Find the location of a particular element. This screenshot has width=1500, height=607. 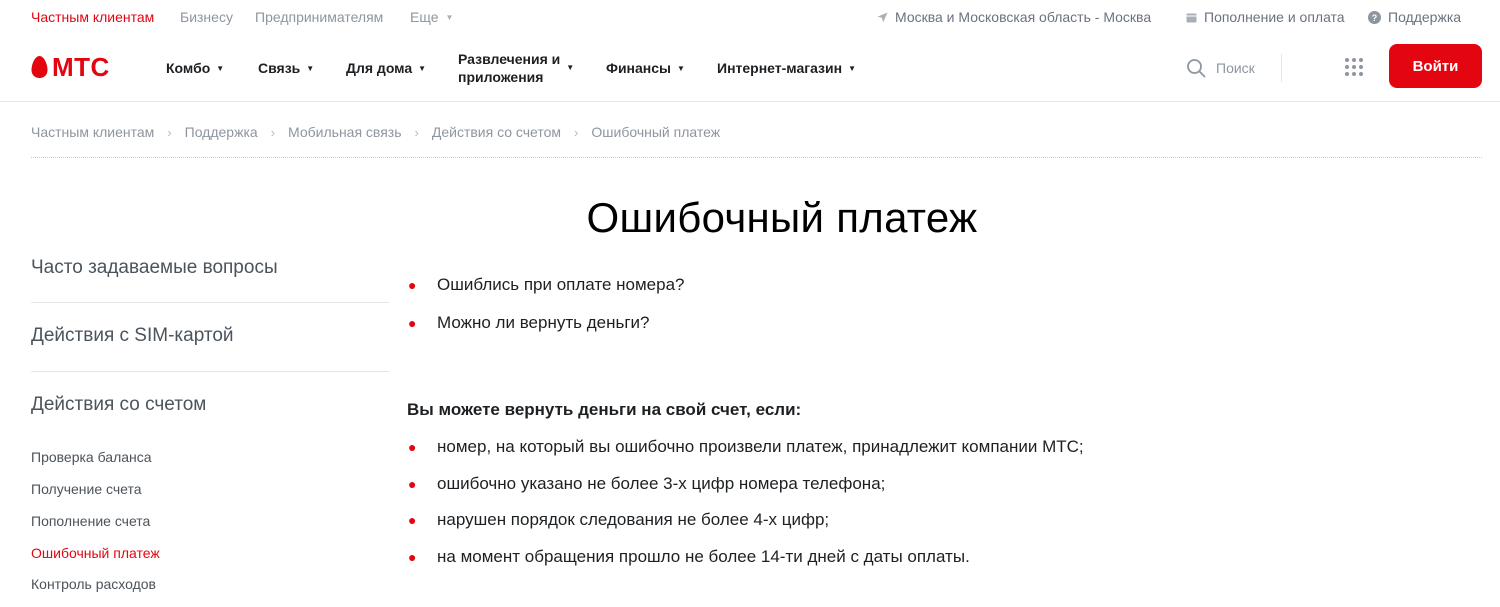

apps-grid-icon is located at coordinates (1354, 67).